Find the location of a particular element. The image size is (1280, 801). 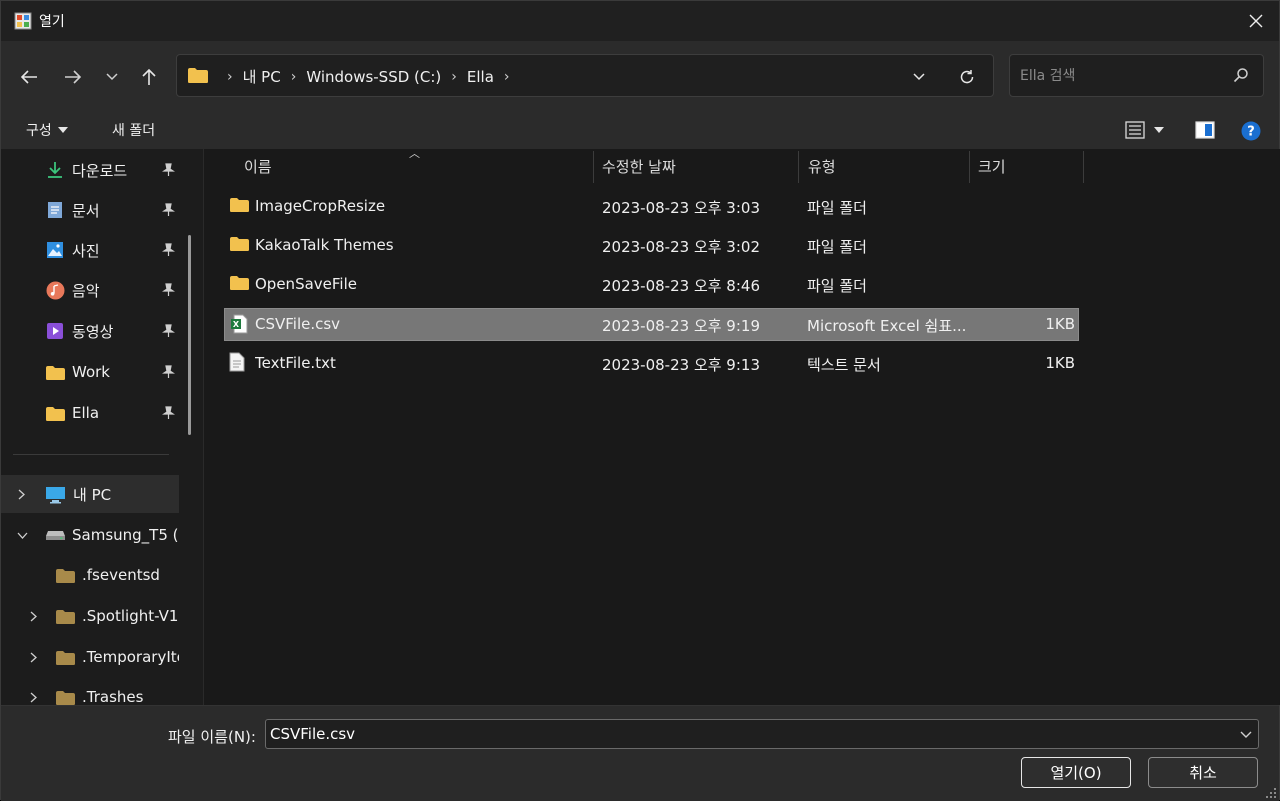

sidebar-item-label: .TemporaryIter is located at coordinates (130, 657).